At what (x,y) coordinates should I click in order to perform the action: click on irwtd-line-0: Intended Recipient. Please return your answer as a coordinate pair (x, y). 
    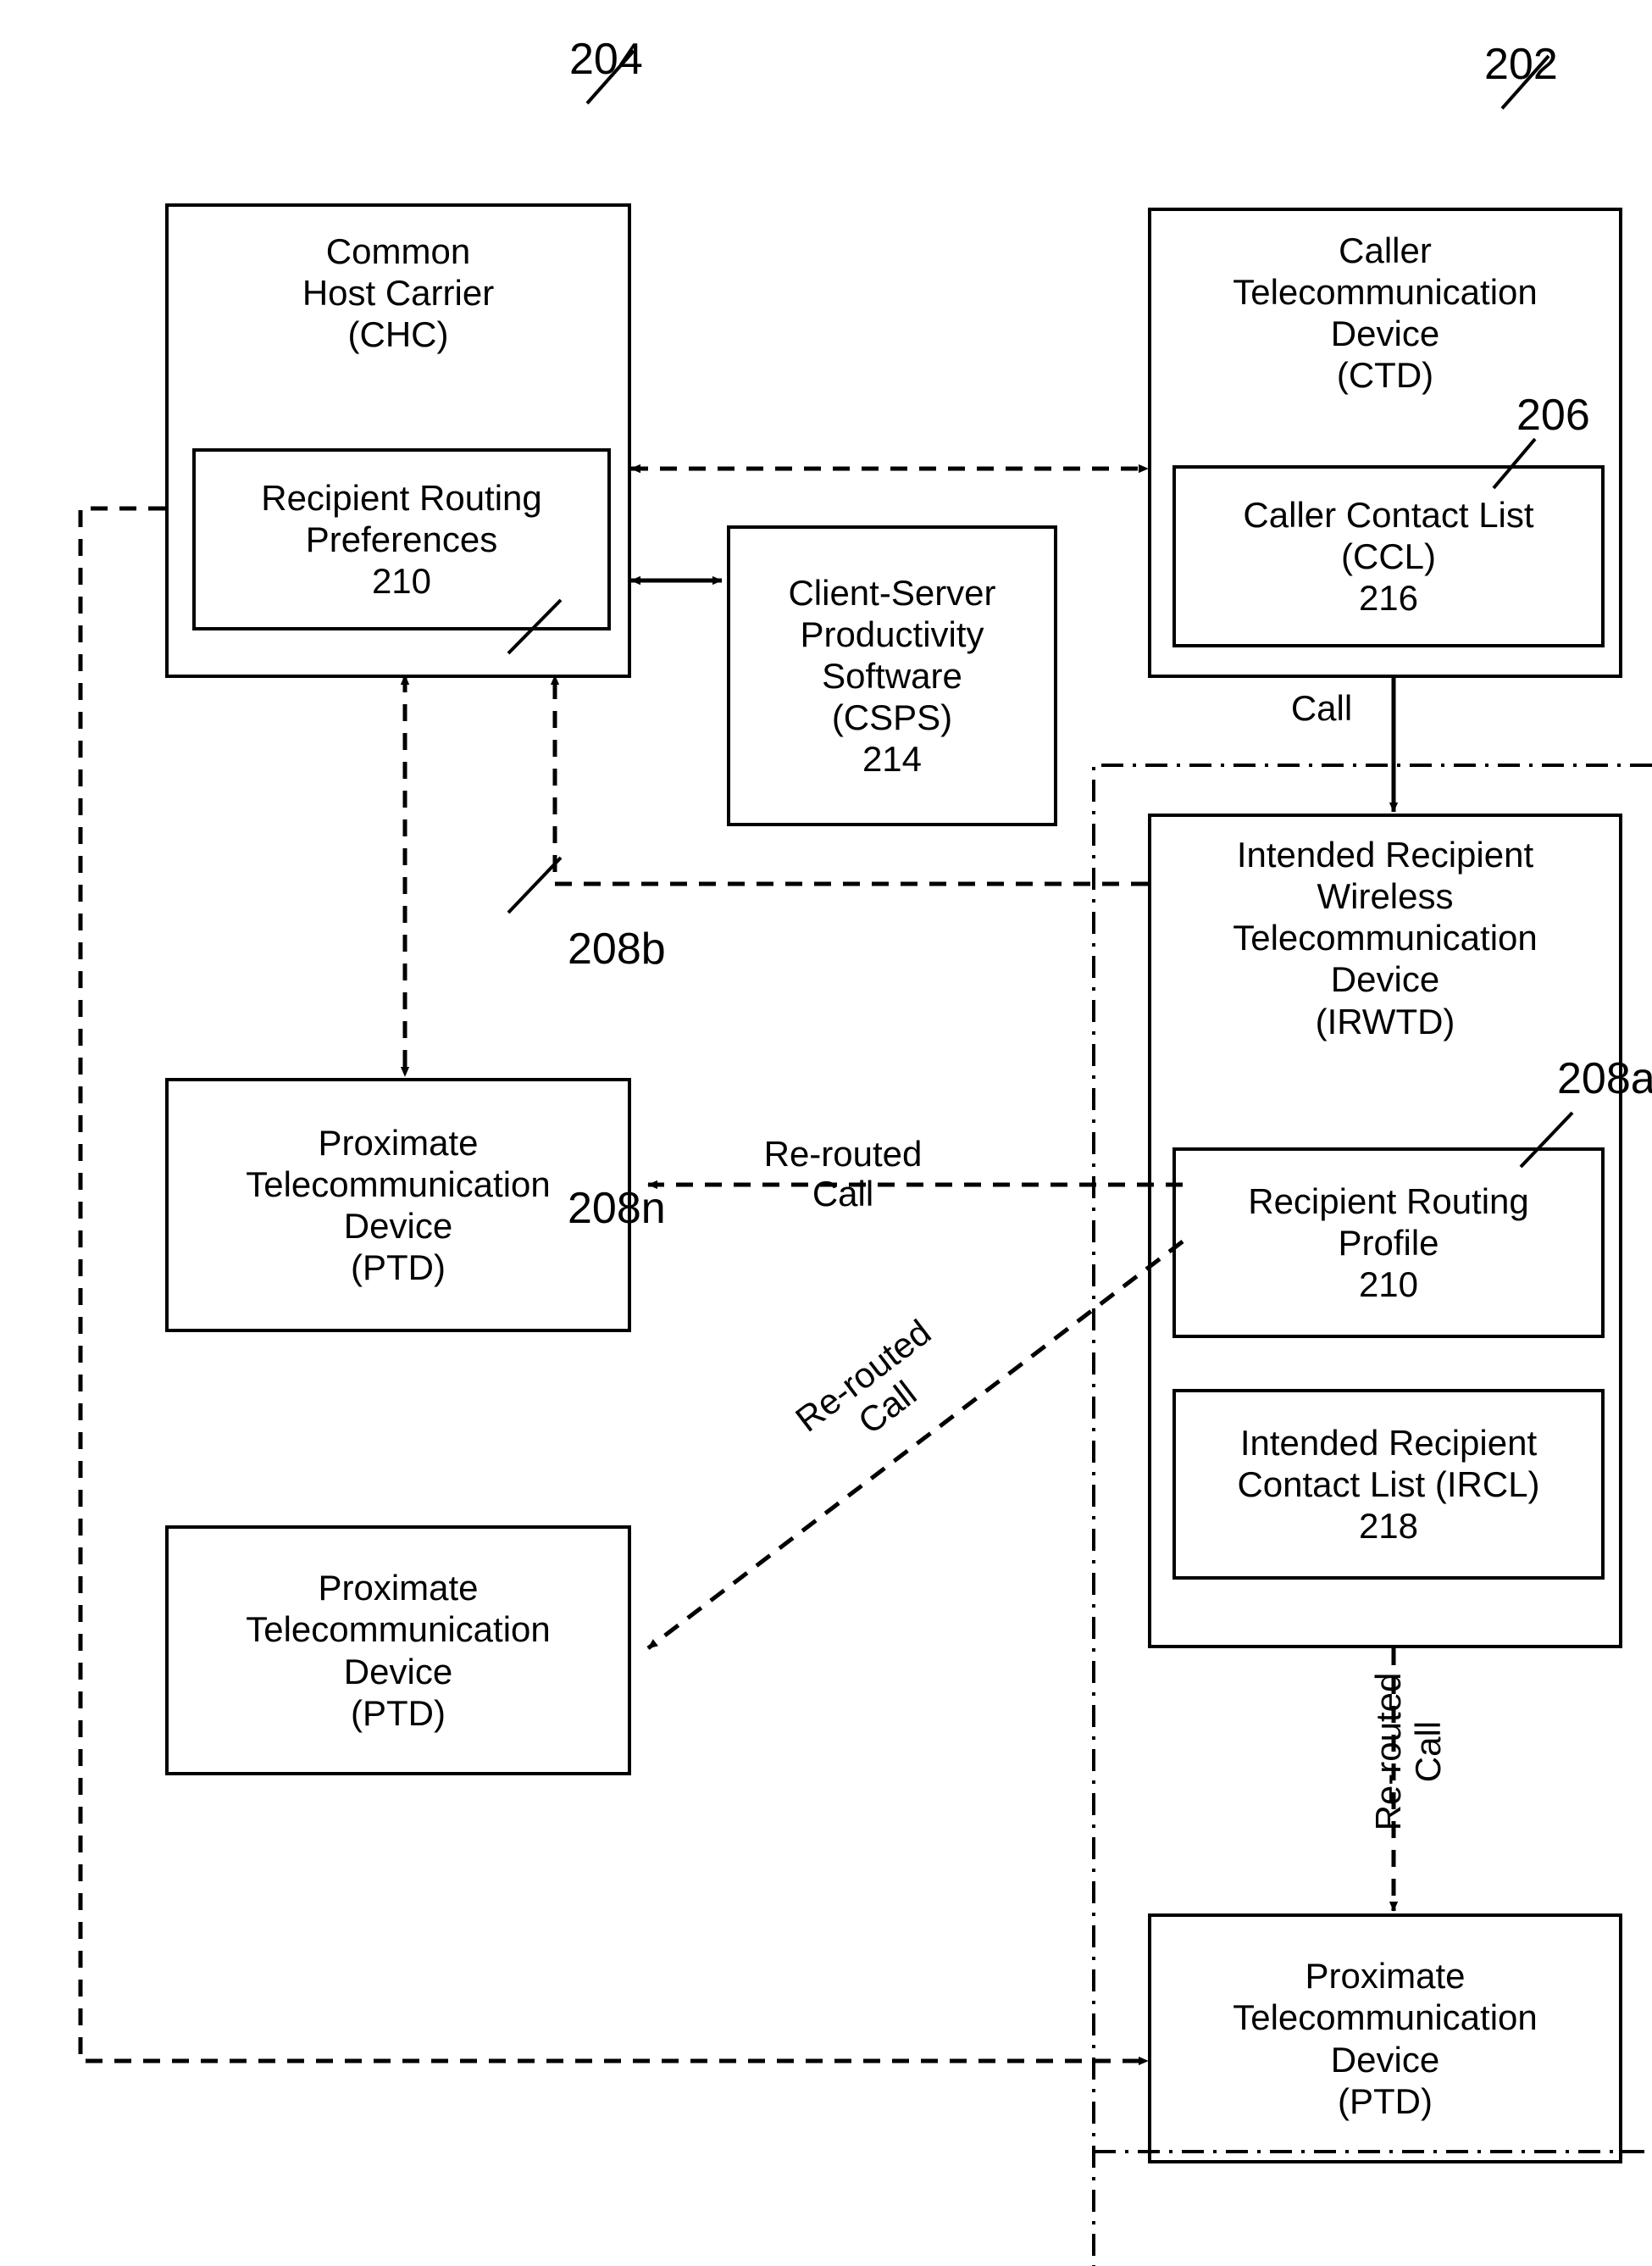
    Looking at the image, I should click on (1385, 855).